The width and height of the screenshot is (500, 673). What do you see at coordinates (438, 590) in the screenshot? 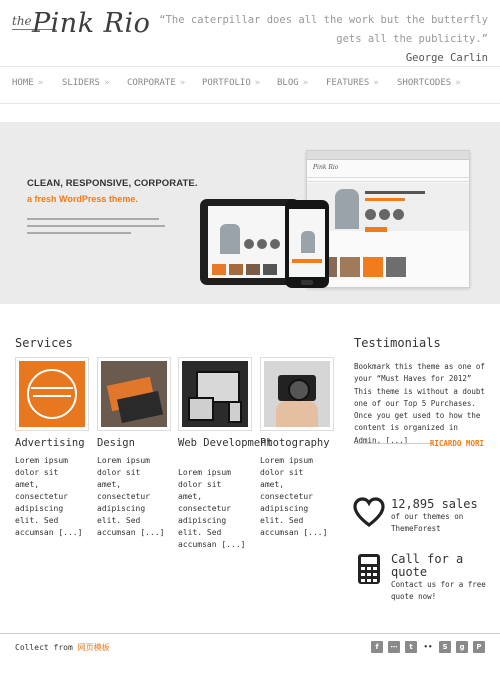
I see `call-caption: Contact us for a free quote now!` at bounding box center [438, 590].